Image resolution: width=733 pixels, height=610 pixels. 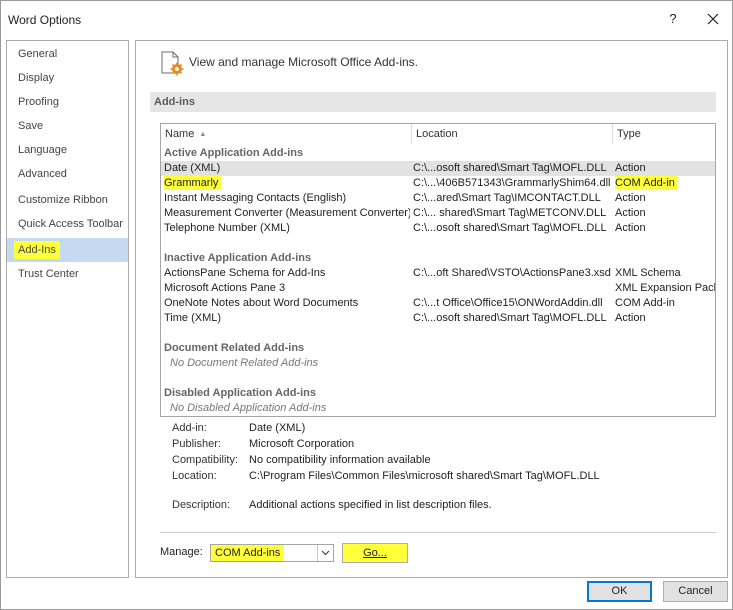 What do you see at coordinates (245, 273) in the screenshot?
I see `addin-name: ActionsPane Schema for Add-Ins` at bounding box center [245, 273].